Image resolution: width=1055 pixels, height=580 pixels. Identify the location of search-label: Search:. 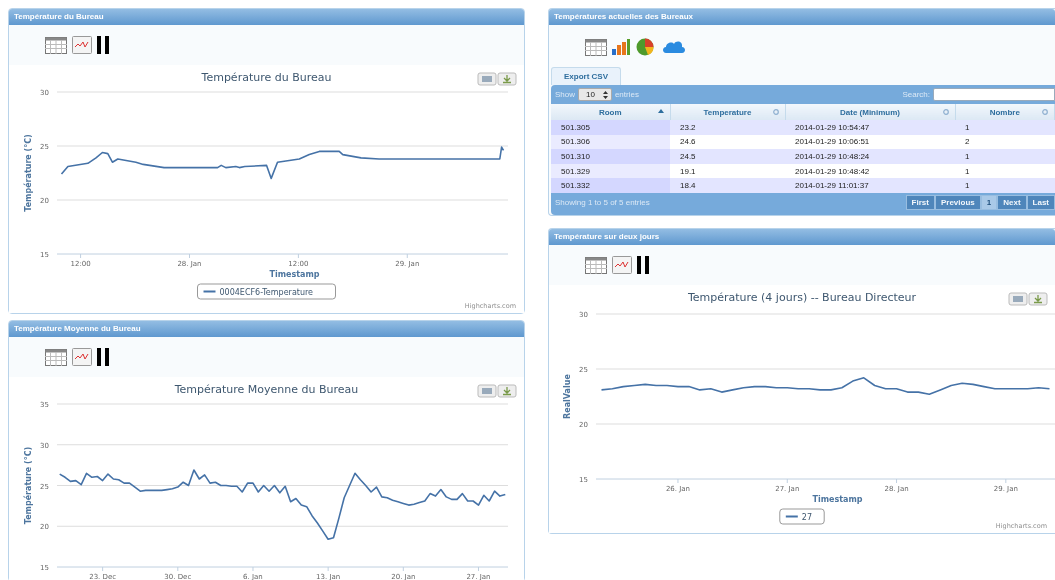
(916, 94).